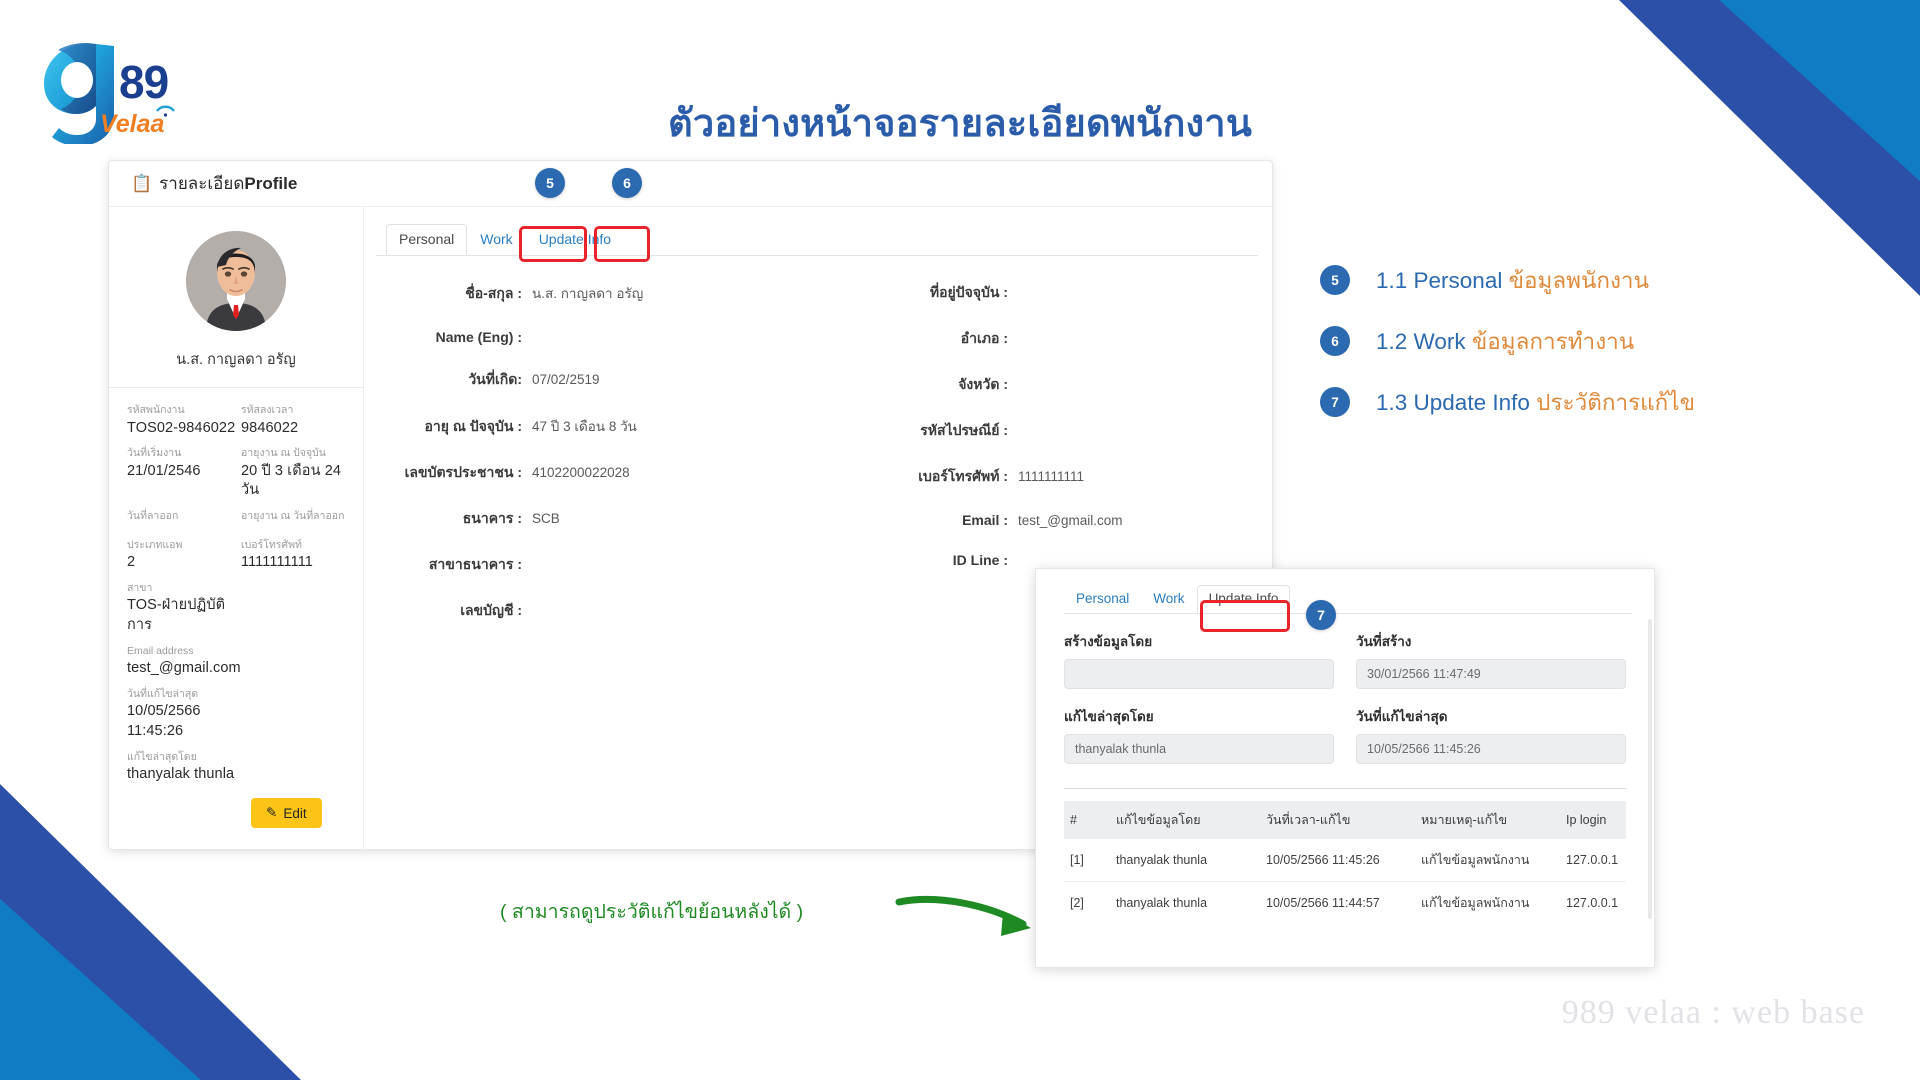  Describe the element at coordinates (1108, 641) in the screenshot. I see `created-by-label: สร้างข้อมูลโดย` at that location.